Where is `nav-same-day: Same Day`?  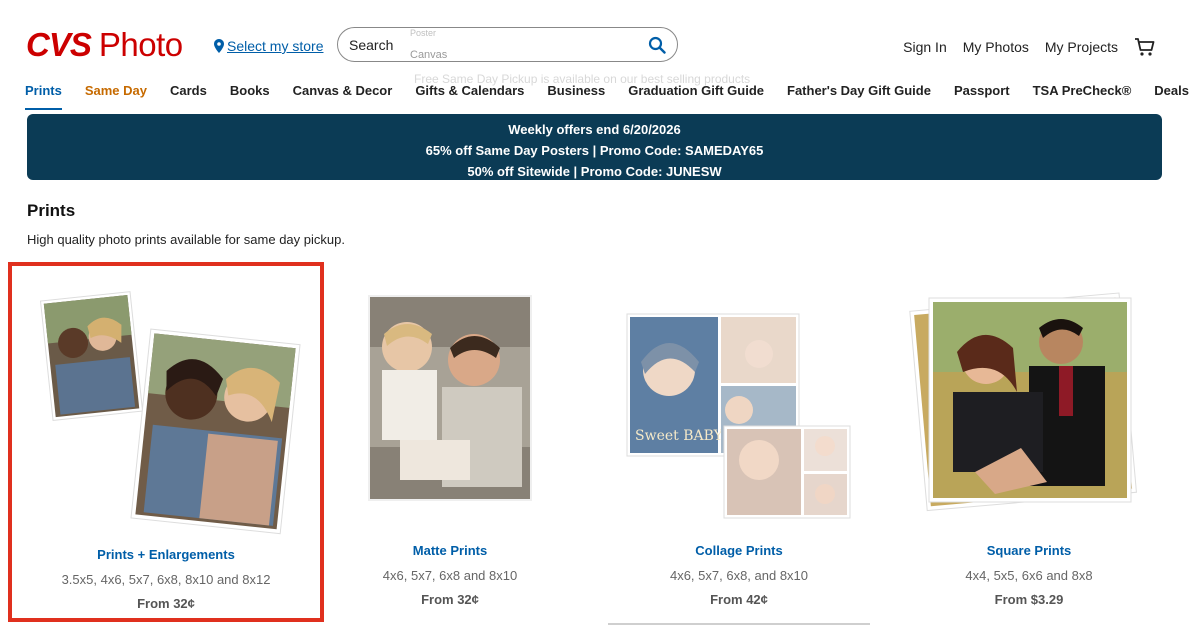
nav-same-day: Same Day is located at coordinates (116, 96).